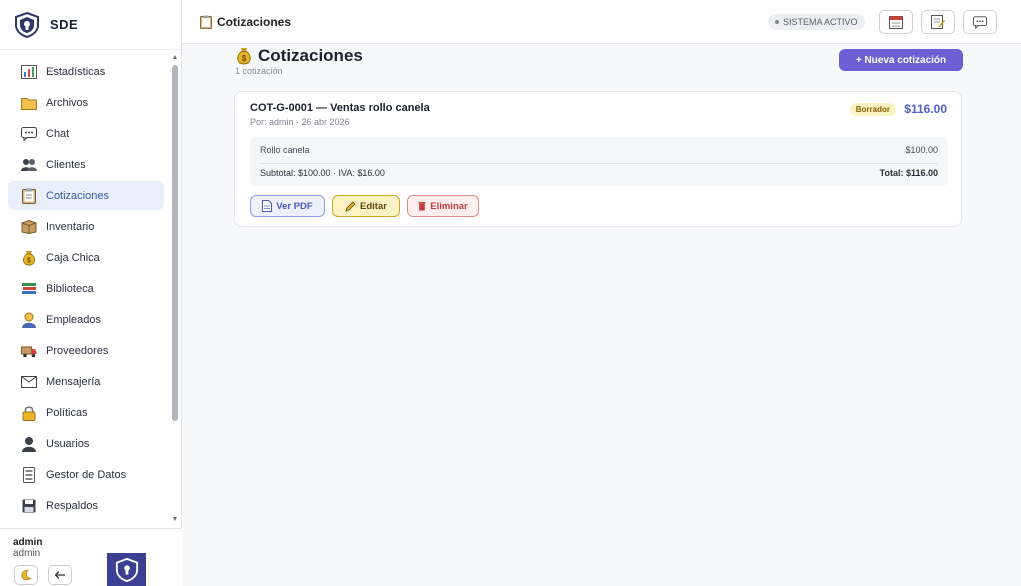 The image size is (1021, 586). What do you see at coordinates (285, 150) in the screenshot?
I see `line-item-name: Rollo canela` at bounding box center [285, 150].